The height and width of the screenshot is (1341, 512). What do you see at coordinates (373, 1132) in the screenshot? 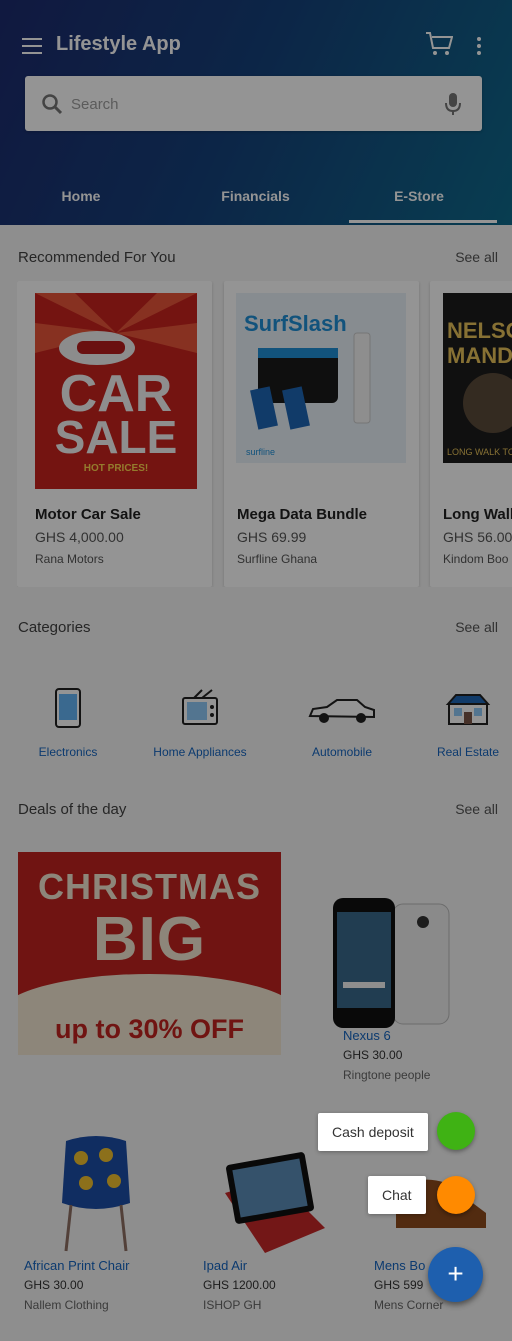
I see `cash-deposit-label: Cash deposit` at bounding box center [373, 1132].